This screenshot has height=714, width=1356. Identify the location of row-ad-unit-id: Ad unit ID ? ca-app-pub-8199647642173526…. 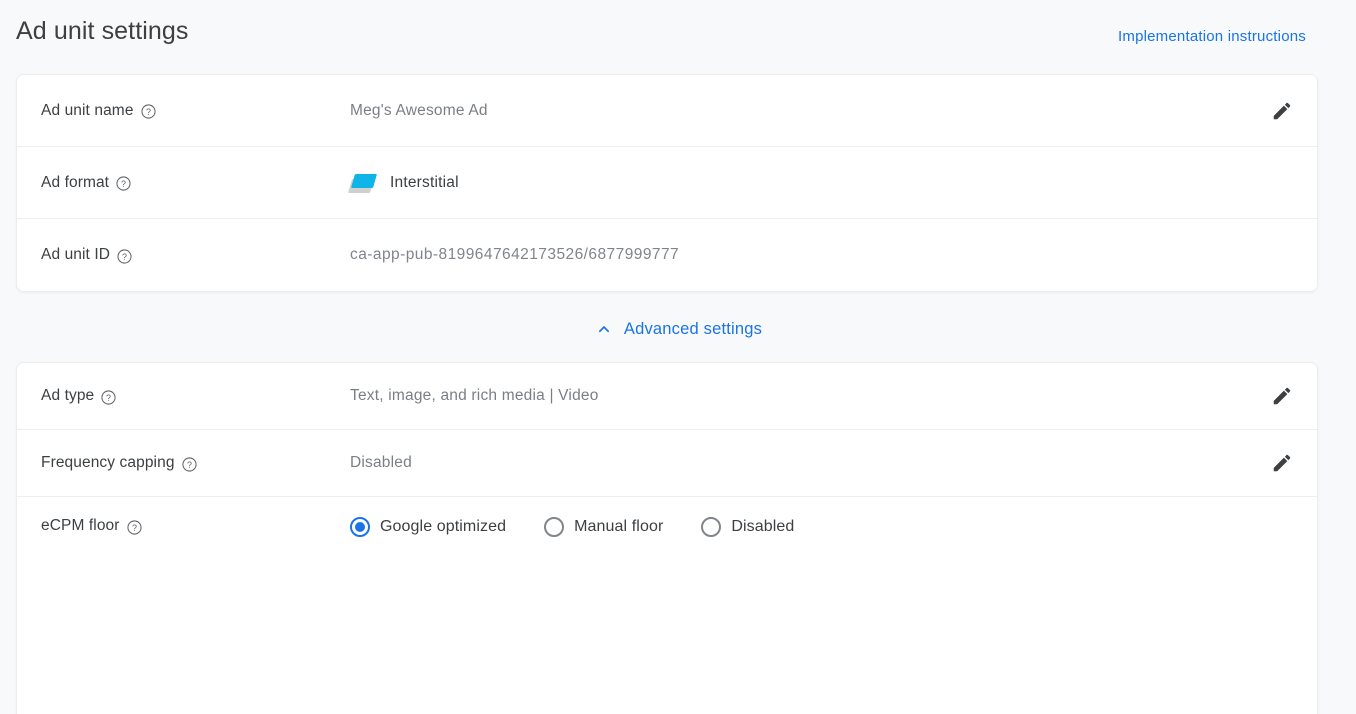
(667, 255).